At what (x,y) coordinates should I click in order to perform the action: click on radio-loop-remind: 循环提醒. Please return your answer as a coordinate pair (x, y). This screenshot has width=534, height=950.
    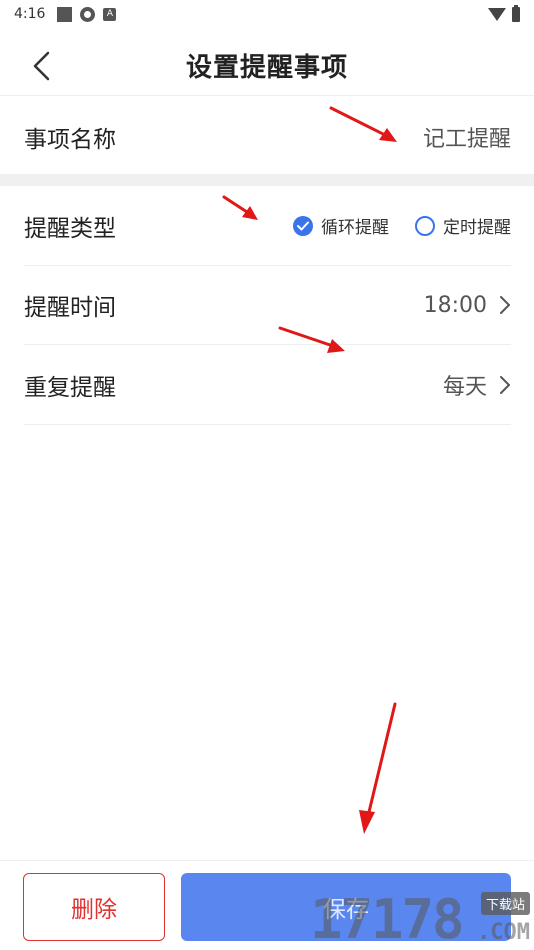
    Looking at the image, I should click on (341, 225).